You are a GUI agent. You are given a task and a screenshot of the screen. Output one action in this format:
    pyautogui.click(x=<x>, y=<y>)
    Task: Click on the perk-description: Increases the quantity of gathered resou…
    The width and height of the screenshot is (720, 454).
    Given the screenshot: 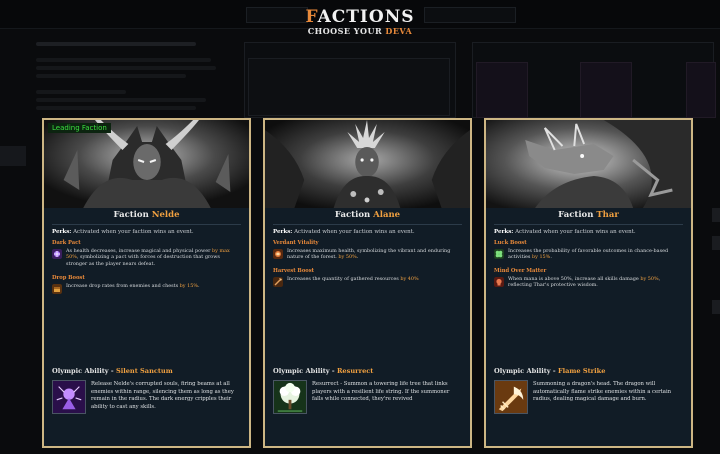 What is the action you would take?
    pyautogui.click(x=353, y=279)
    